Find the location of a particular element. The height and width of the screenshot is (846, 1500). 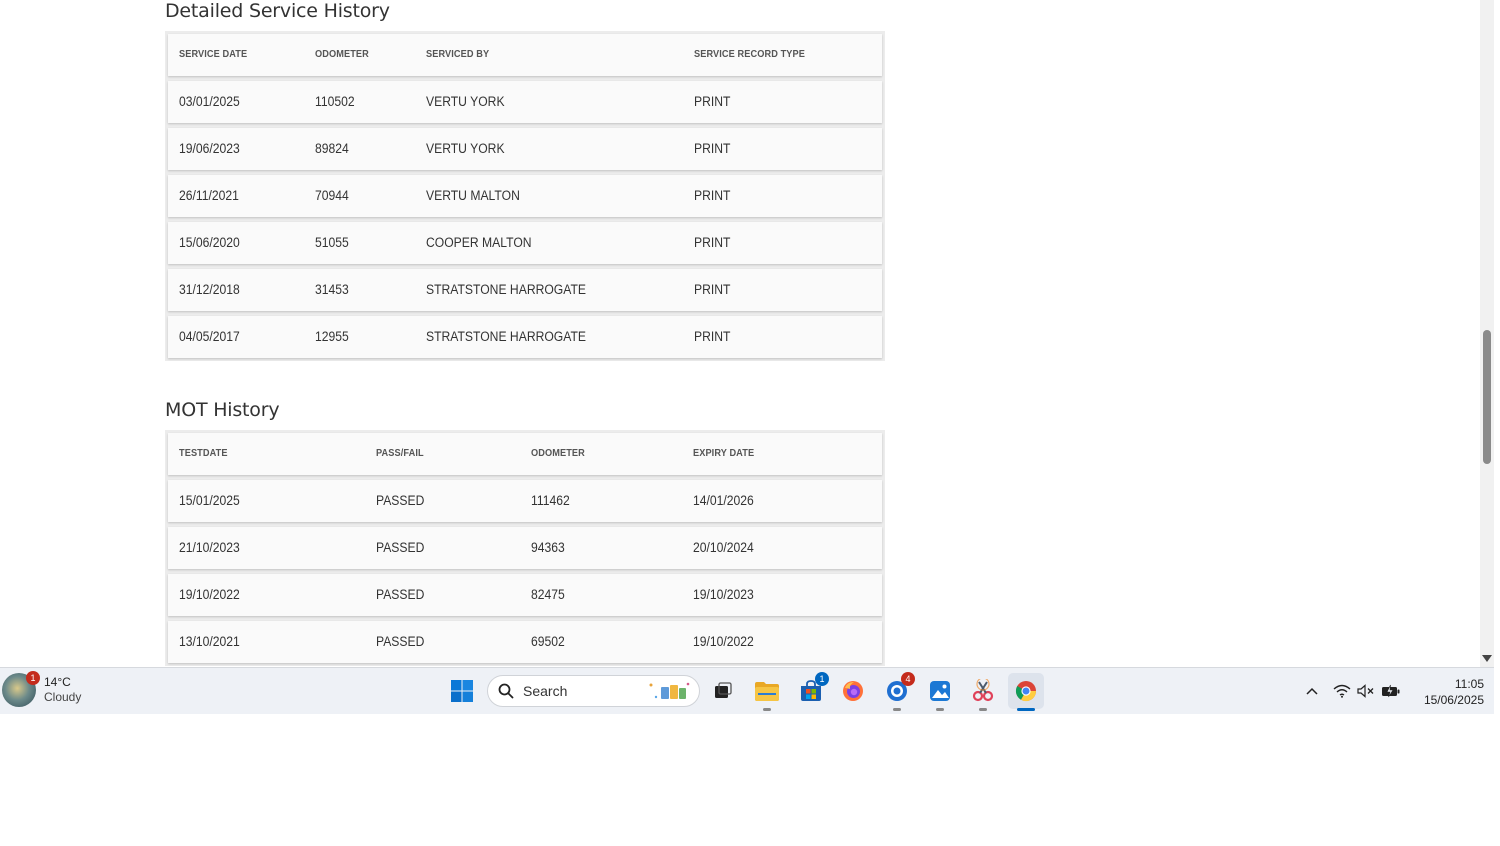

windows-logo-icon is located at coordinates (462, 691).